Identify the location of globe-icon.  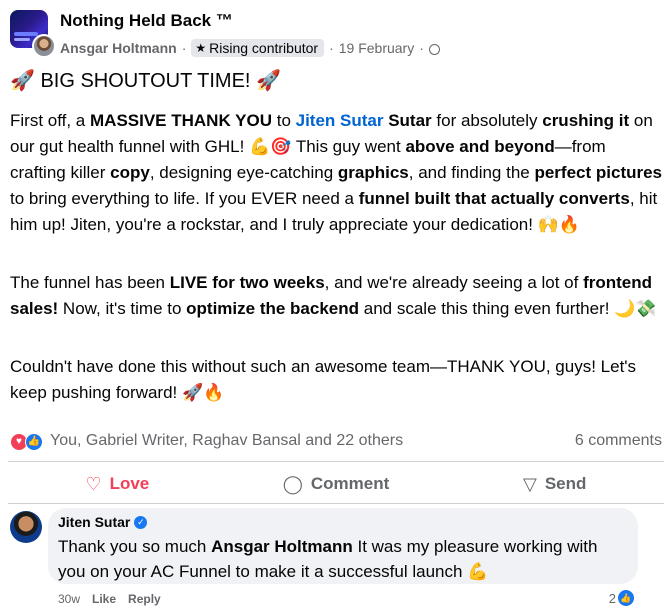
(434, 49).